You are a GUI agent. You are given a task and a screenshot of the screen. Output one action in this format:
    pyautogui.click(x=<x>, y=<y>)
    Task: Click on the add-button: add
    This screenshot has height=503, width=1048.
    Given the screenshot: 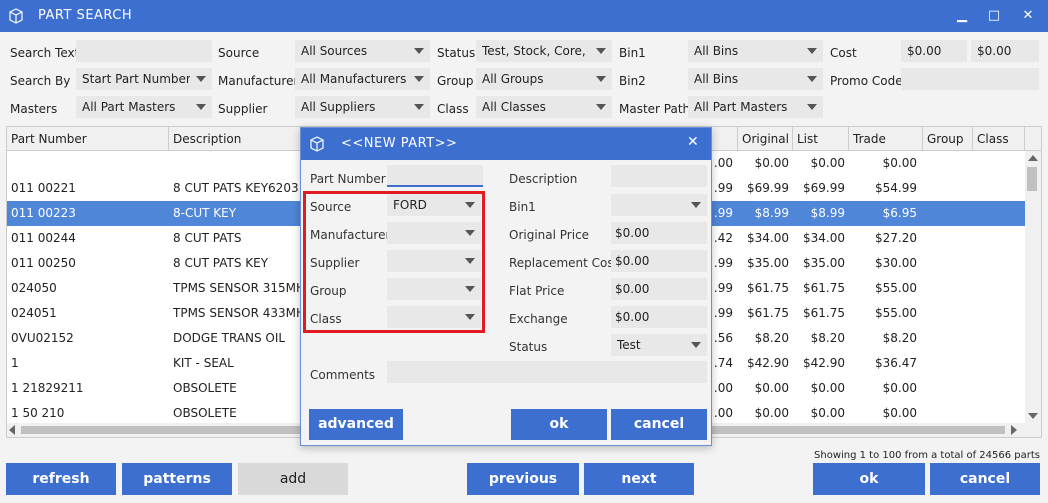 What is the action you would take?
    pyautogui.click(x=293, y=479)
    